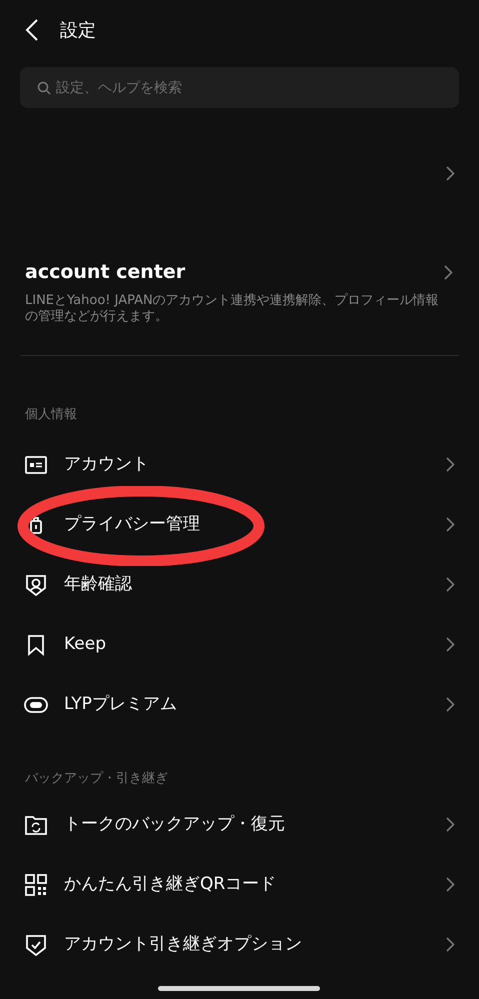 This screenshot has height=999, width=479. Describe the element at coordinates (78, 30) in the screenshot. I see `page-title: 設定` at that location.